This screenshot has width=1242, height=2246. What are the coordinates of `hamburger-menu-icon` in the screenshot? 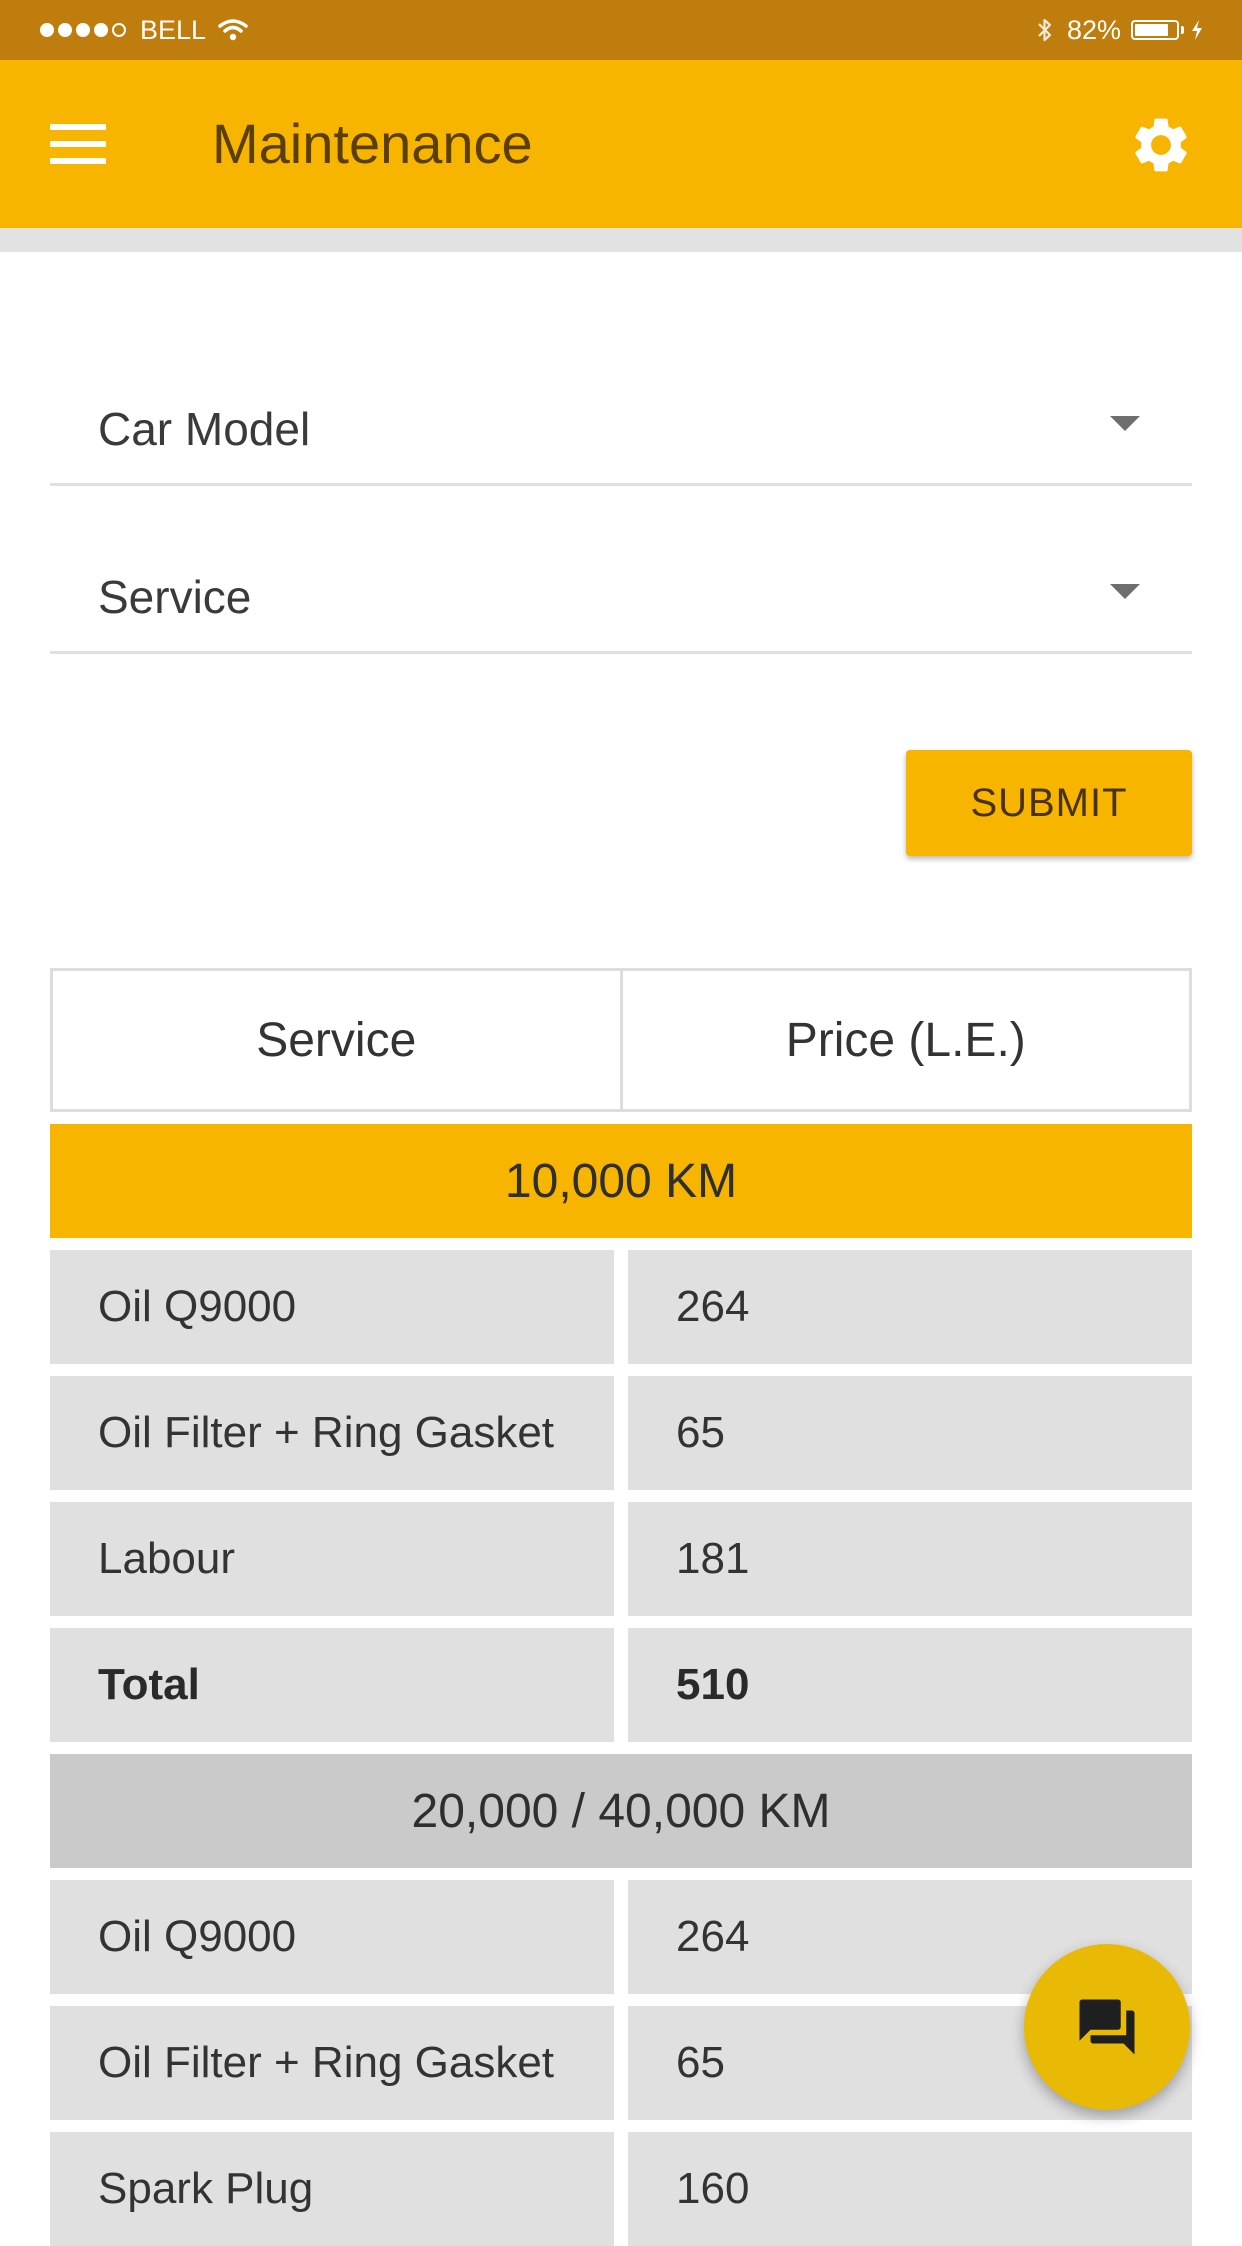 It's located at (78, 144).